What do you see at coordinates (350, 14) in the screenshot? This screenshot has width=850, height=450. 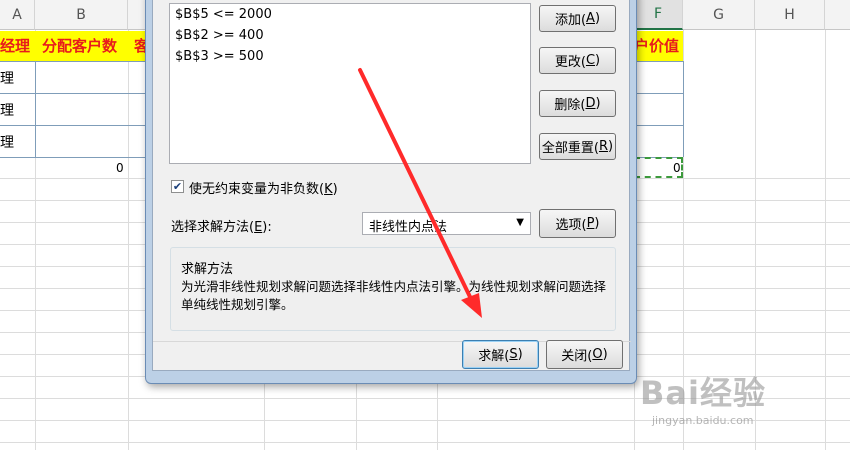 I see `constraint-item: $B$5 <= 2000` at bounding box center [350, 14].